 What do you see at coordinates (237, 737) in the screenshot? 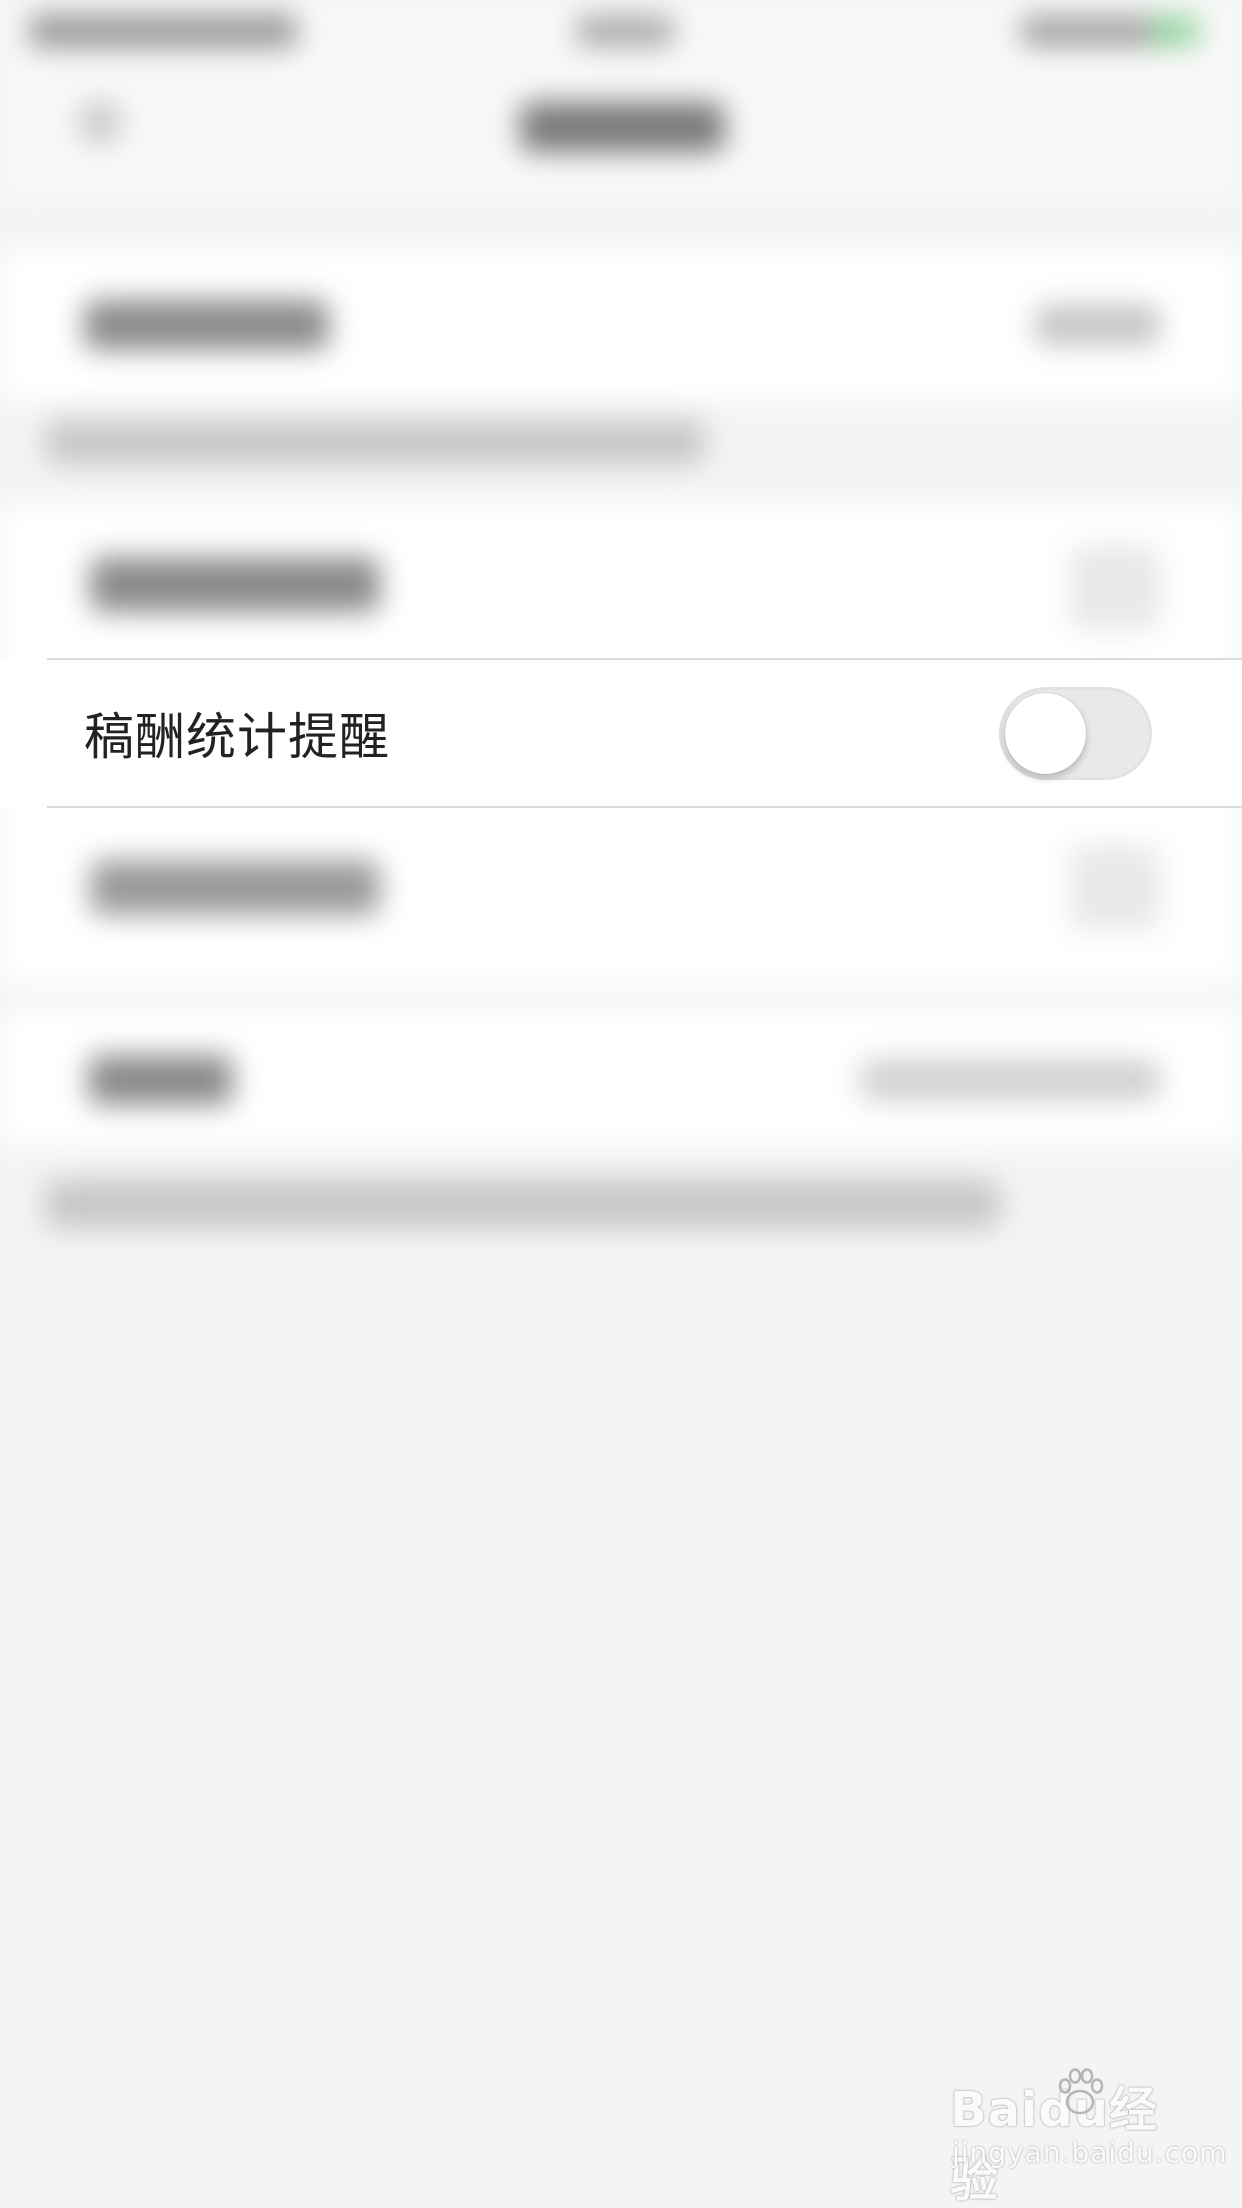
I see `setting-row-label: 稿酬统计提醒` at bounding box center [237, 737].